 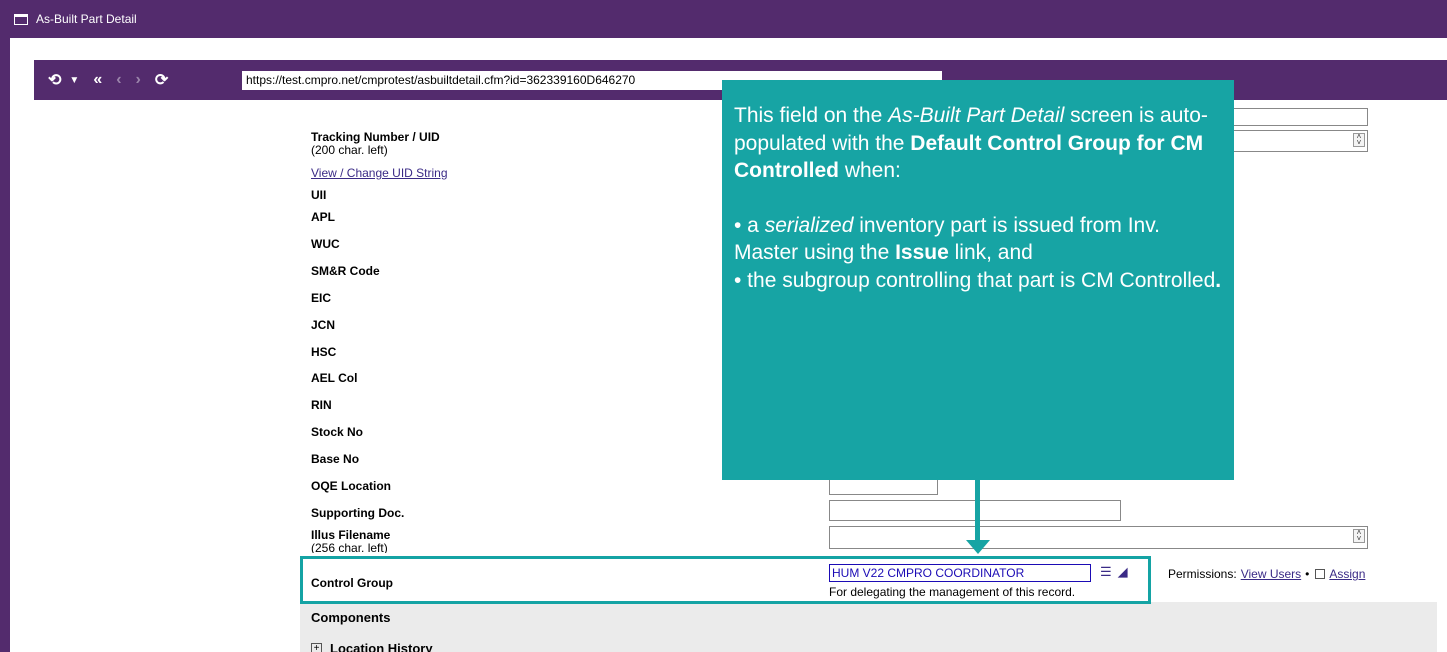 What do you see at coordinates (1359, 140) in the screenshot?
I see `spinner-icon: ˄ ˅` at bounding box center [1359, 140].